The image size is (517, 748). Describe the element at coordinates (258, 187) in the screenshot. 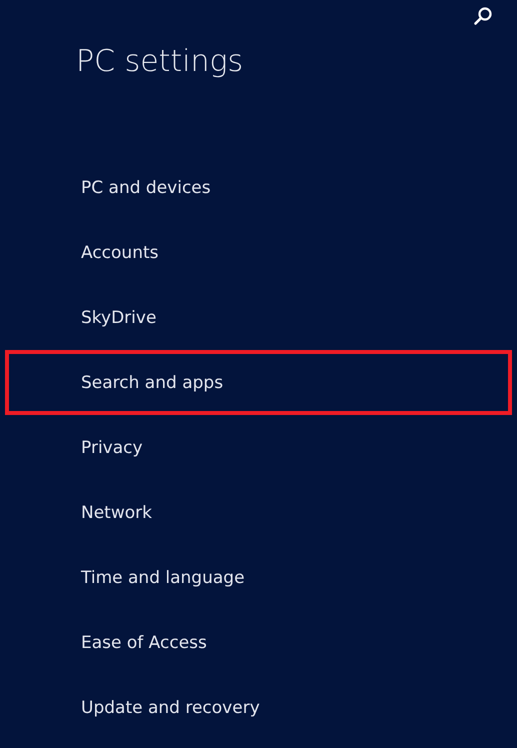

I see `settings-item: PC and devices` at that location.